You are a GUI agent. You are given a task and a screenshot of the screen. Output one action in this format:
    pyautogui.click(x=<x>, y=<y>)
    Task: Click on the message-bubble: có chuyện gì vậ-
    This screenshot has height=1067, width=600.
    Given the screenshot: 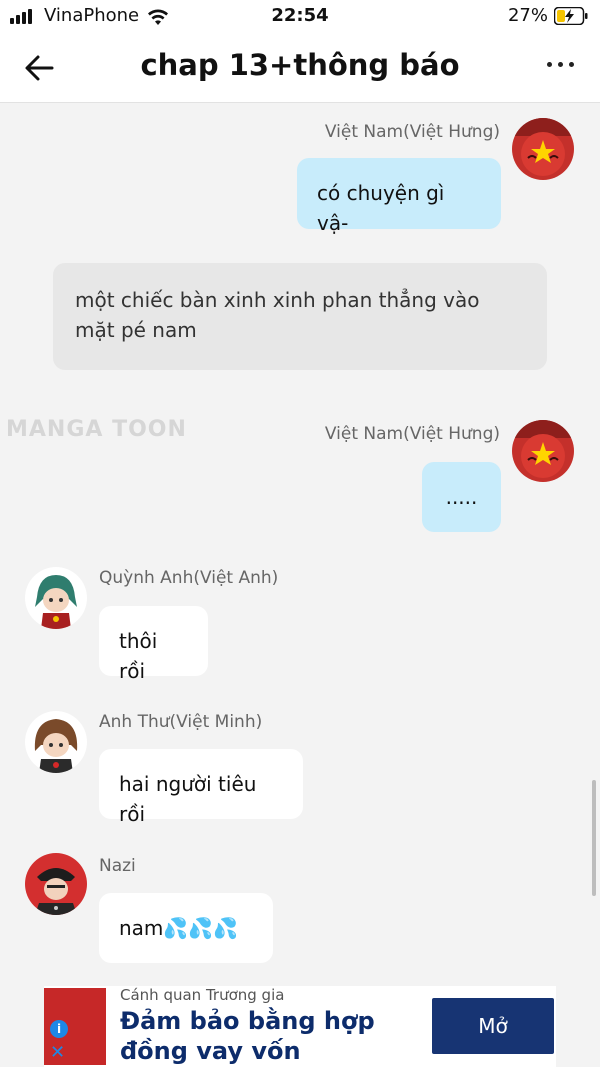 What is the action you would take?
    pyautogui.click(x=399, y=196)
    